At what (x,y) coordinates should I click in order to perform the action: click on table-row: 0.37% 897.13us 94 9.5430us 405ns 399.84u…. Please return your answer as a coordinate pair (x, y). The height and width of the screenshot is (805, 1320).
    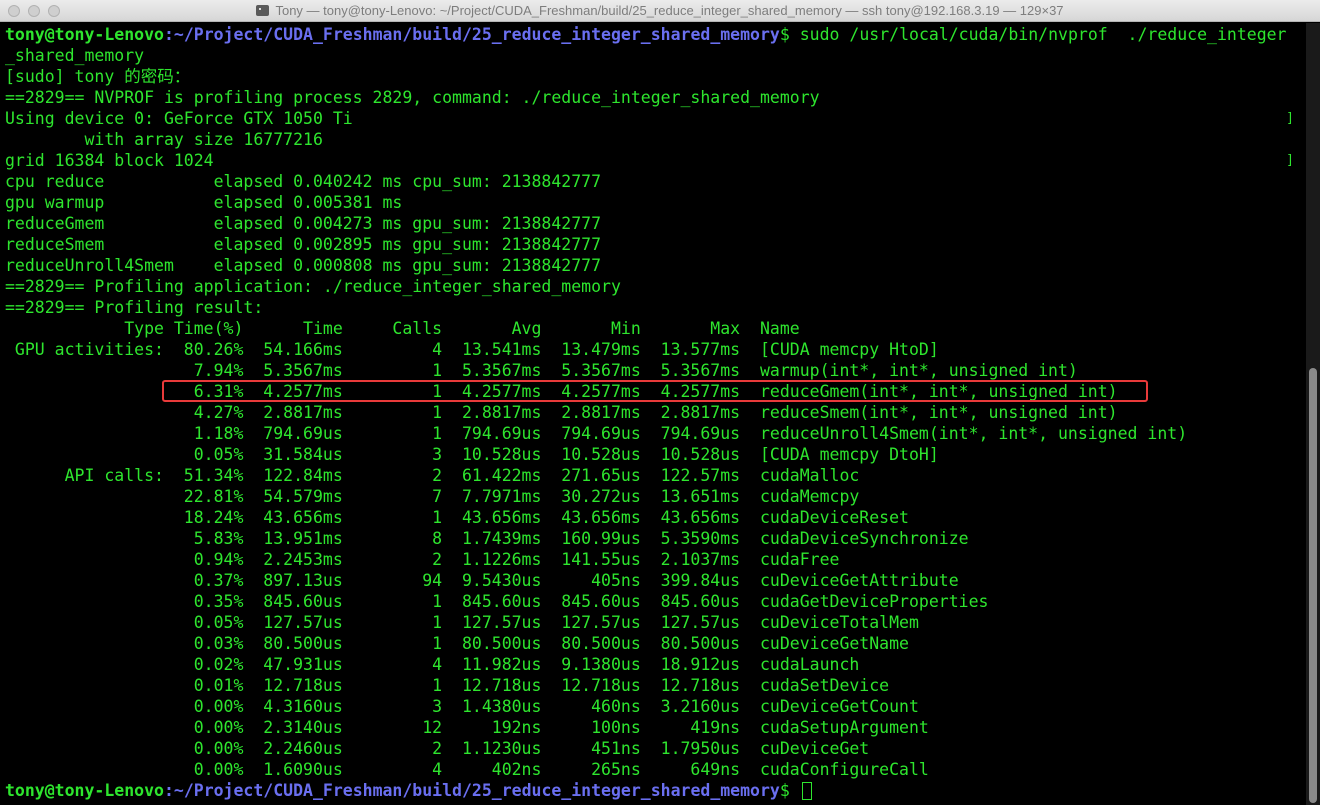
    Looking at the image, I should click on (482, 580).